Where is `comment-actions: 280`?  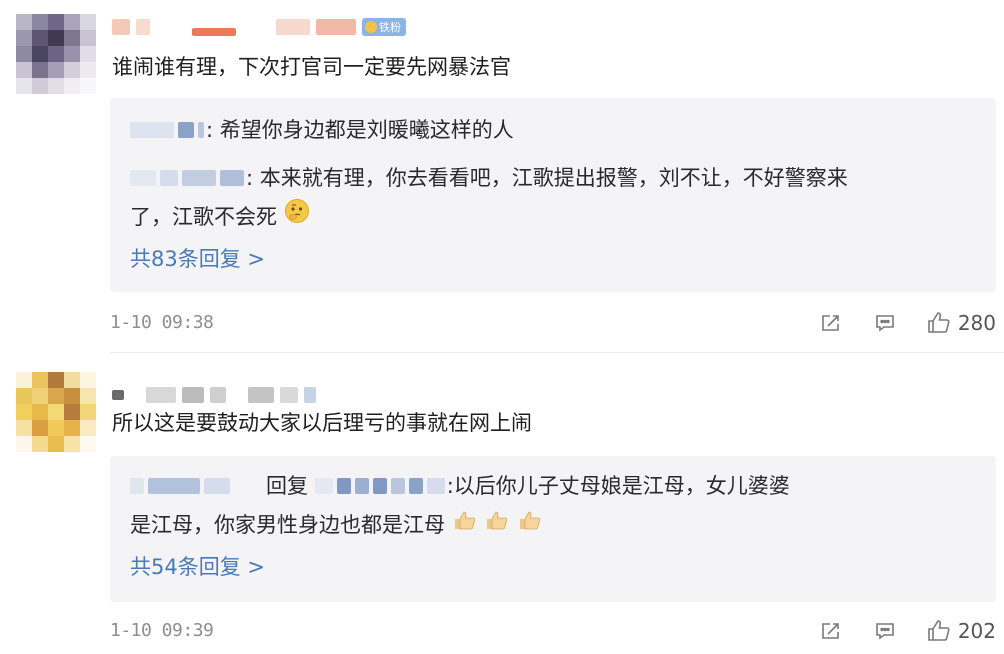
comment-actions: 280 is located at coordinates (907, 323).